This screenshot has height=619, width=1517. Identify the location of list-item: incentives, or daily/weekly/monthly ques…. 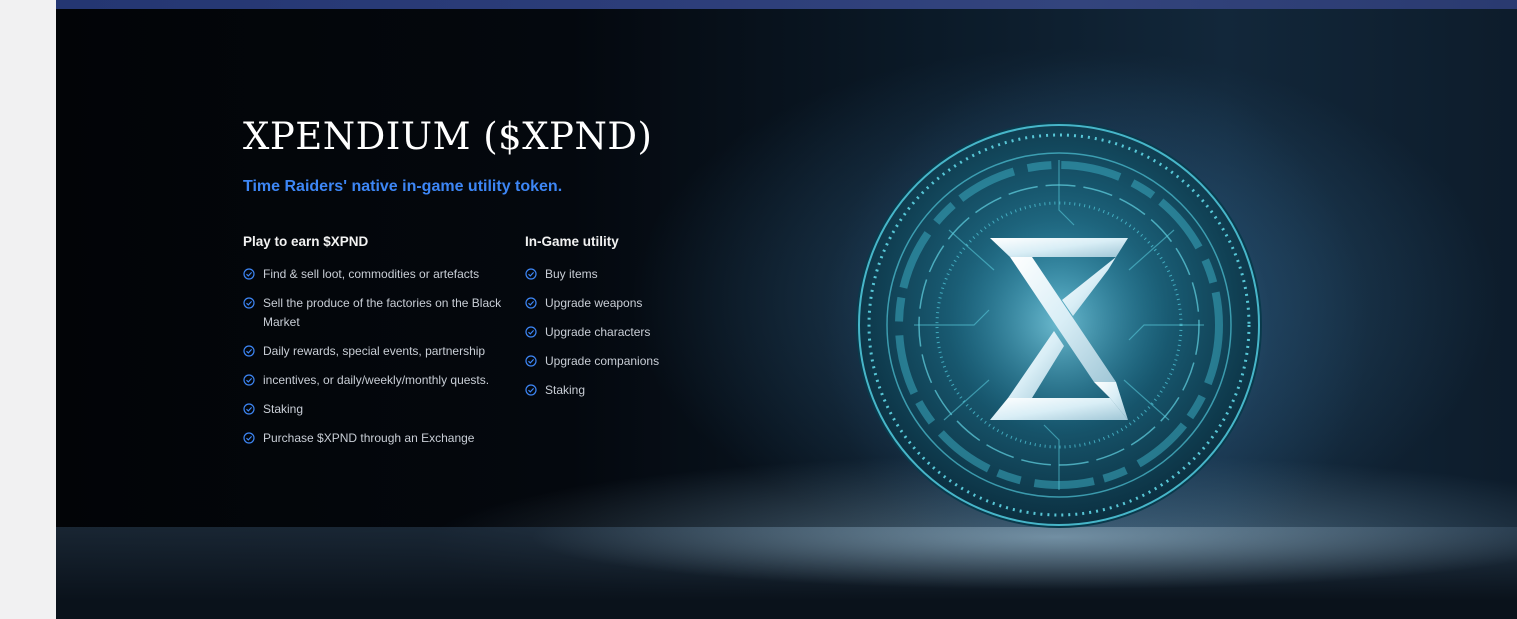
(375, 380).